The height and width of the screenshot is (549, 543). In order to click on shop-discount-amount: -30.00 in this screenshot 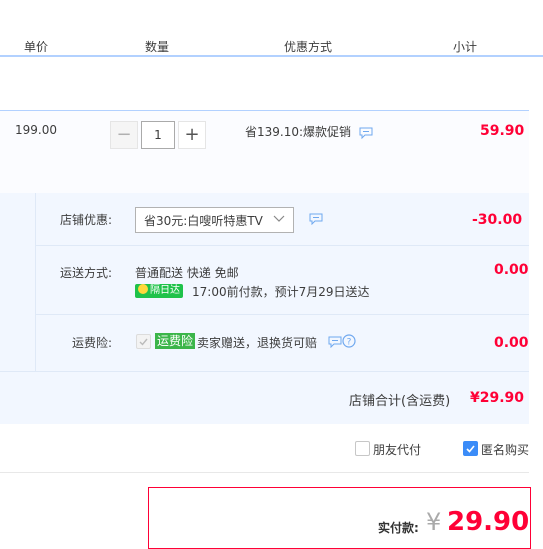, I will do `click(497, 220)`.